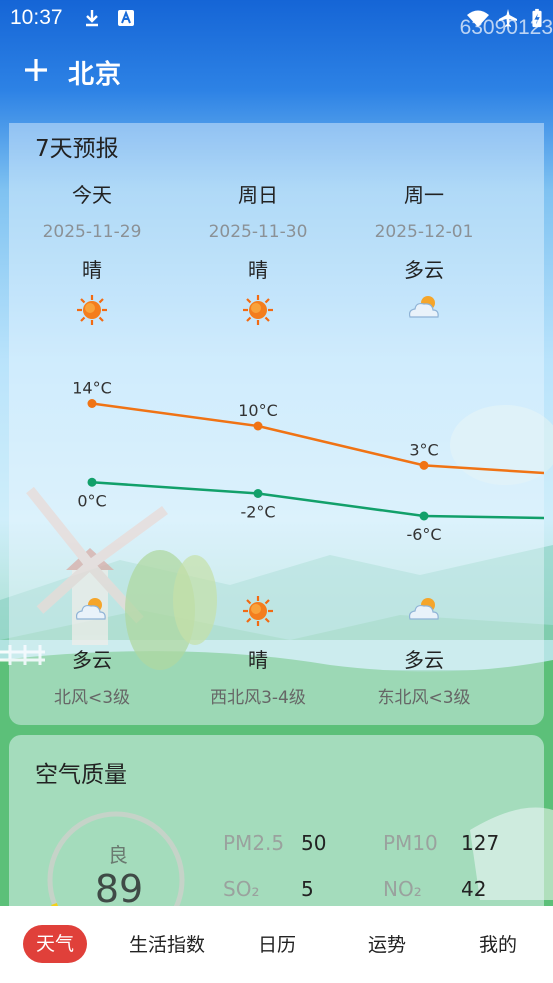 This screenshot has width=553, height=983. I want to click on app-notification-icon, so click(126, 18).